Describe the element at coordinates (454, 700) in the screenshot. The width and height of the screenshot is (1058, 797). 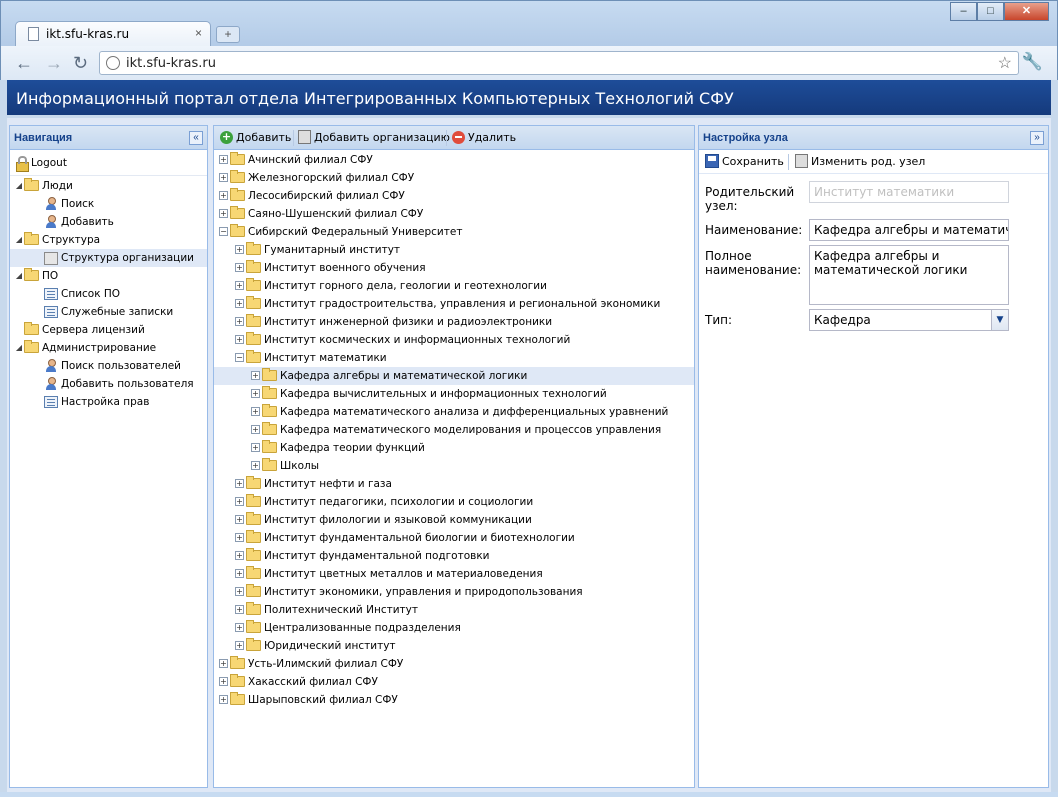
I see `tree-node: + Шарыповский филиал СФУ` at that location.